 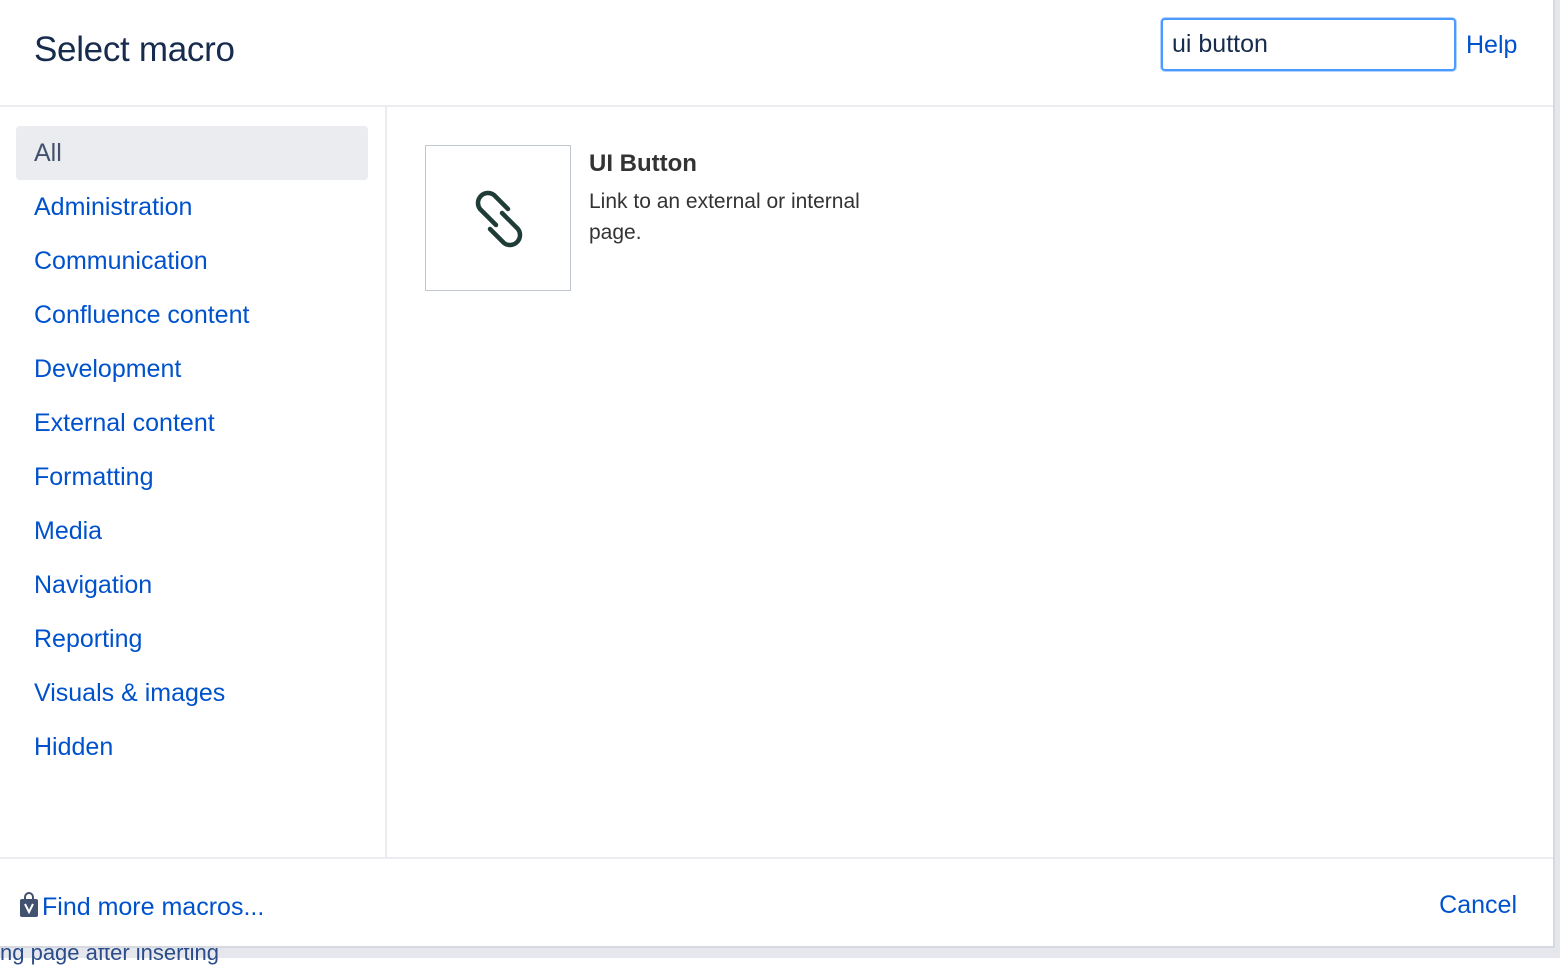 I want to click on category-media: Media, so click(x=192, y=531).